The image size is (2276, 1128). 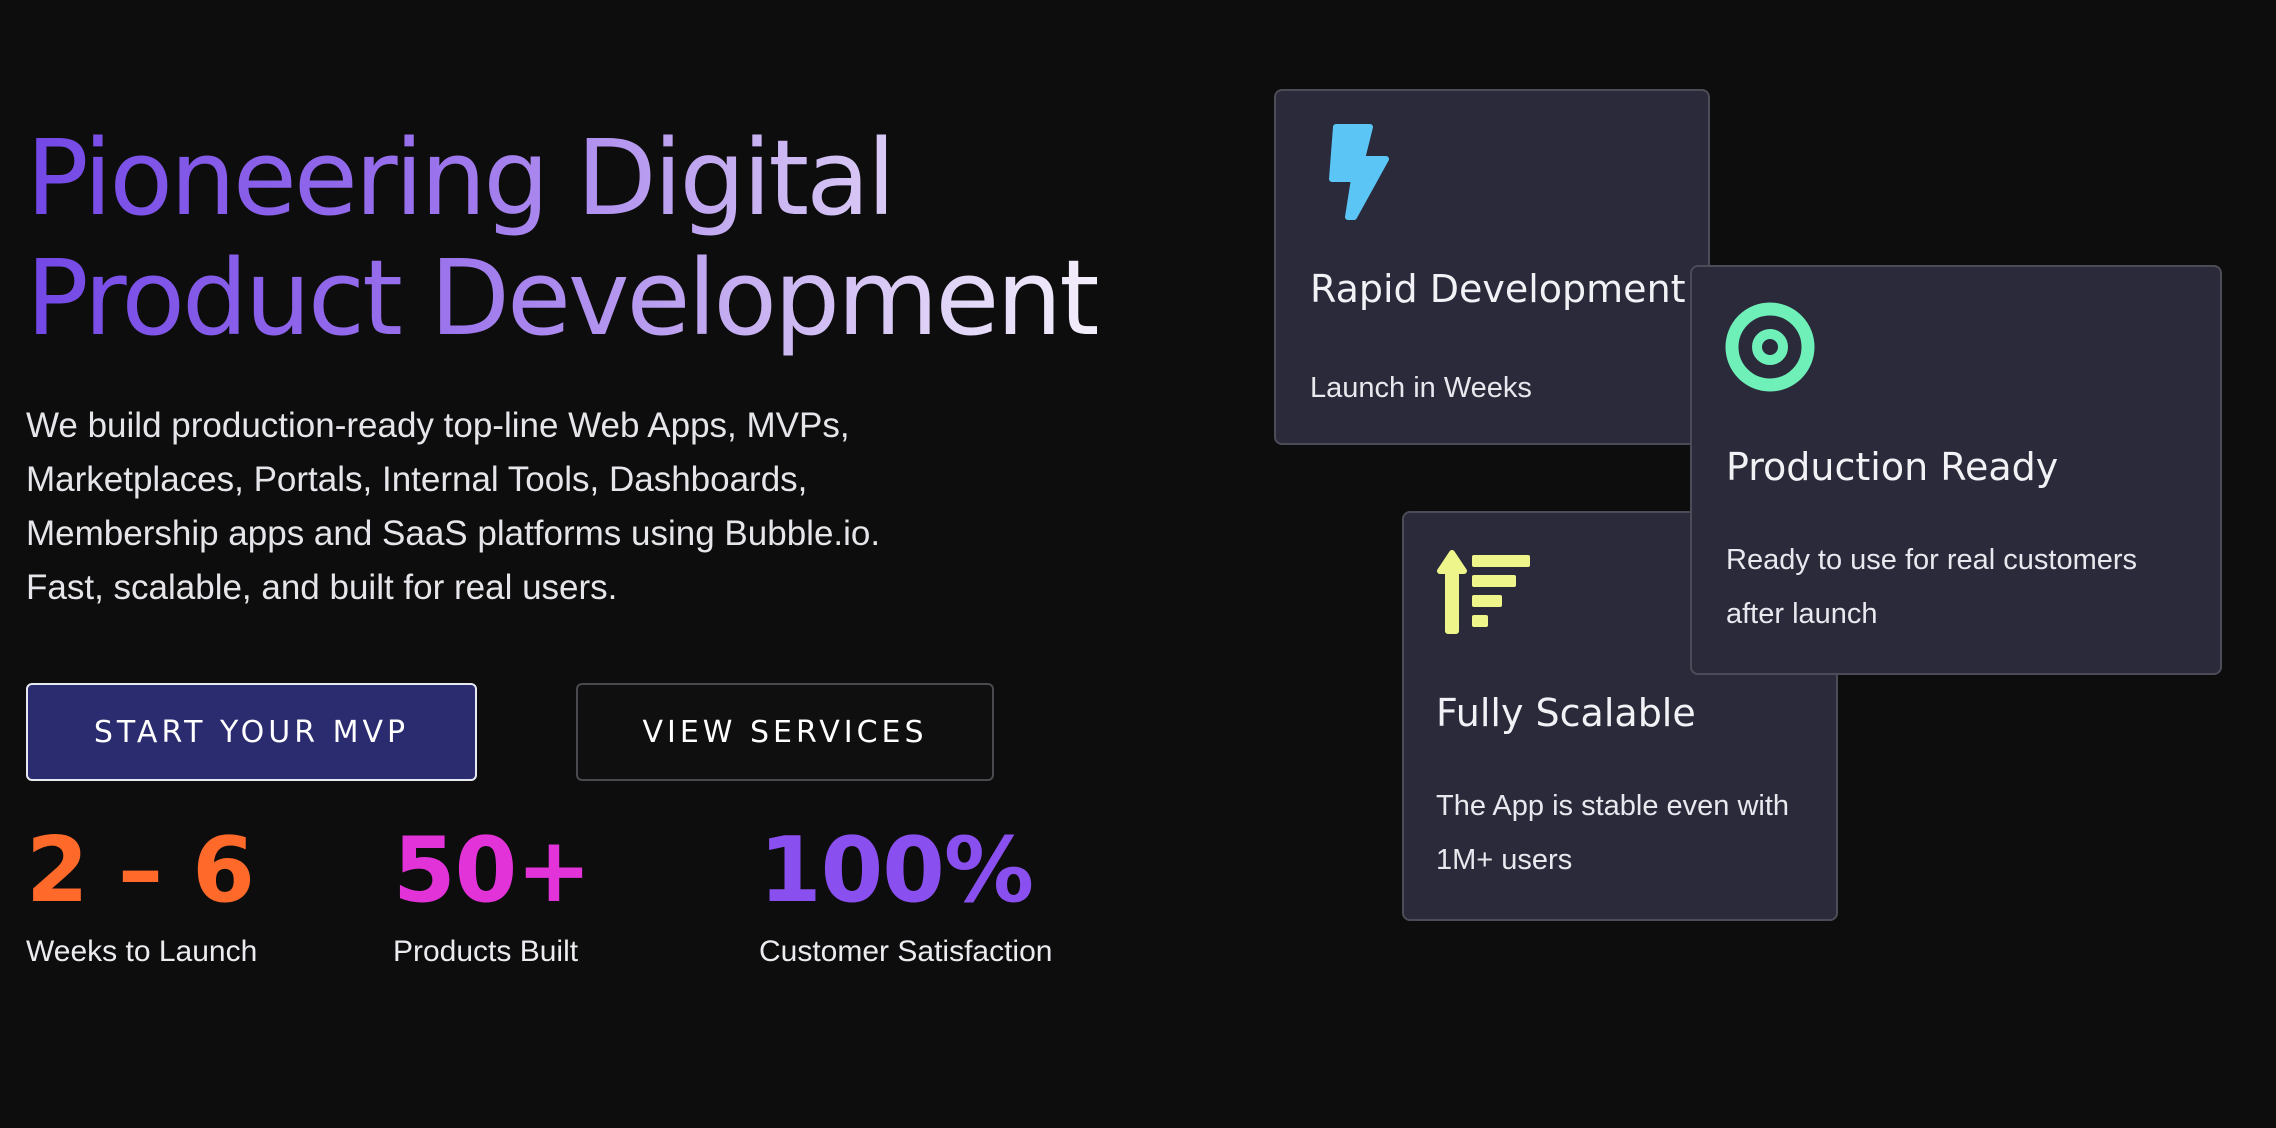 What do you see at coordinates (486, 951) in the screenshot?
I see `stat-label: Products Built` at bounding box center [486, 951].